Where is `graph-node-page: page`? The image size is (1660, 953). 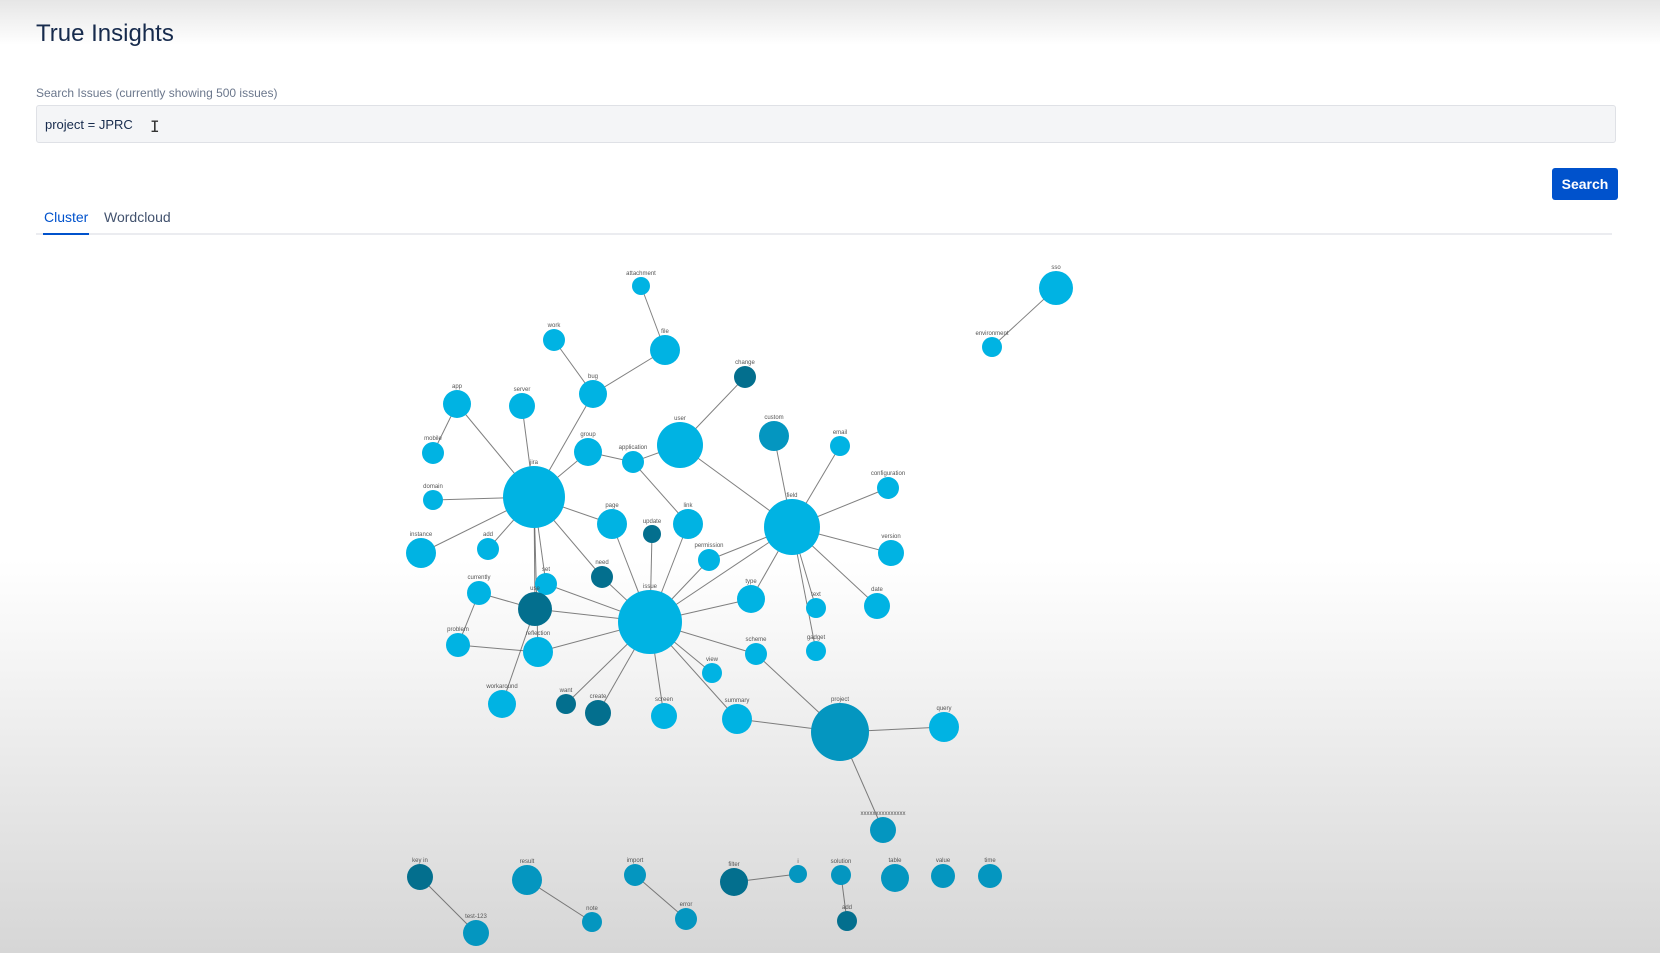 graph-node-page: page is located at coordinates (612, 521).